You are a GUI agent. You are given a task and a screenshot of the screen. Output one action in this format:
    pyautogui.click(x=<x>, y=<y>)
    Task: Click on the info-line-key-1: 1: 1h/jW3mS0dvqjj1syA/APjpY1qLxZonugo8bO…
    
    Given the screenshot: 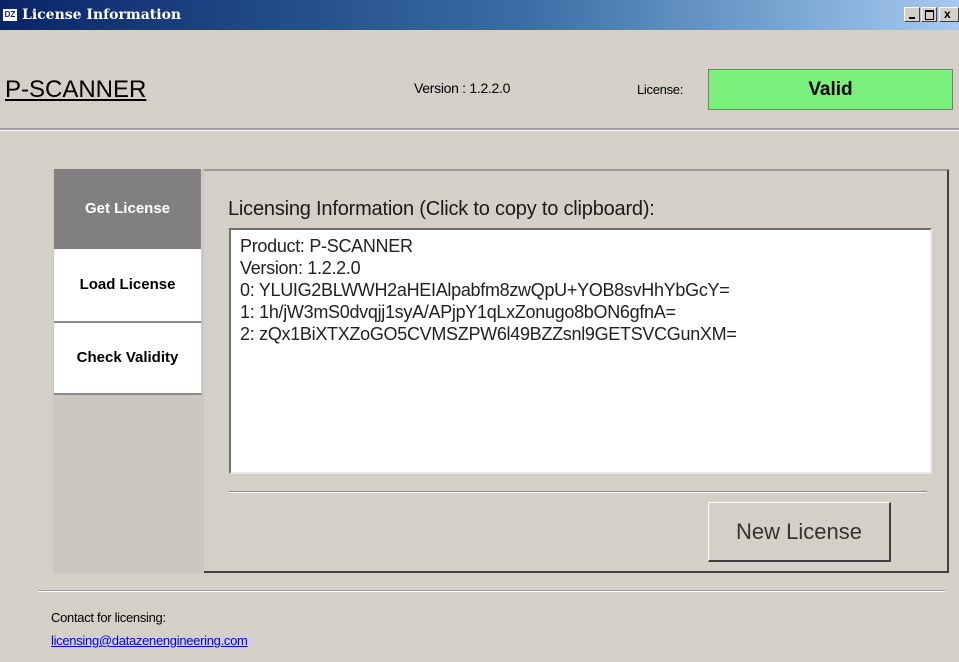 What is the action you would take?
    pyautogui.click(x=458, y=312)
    